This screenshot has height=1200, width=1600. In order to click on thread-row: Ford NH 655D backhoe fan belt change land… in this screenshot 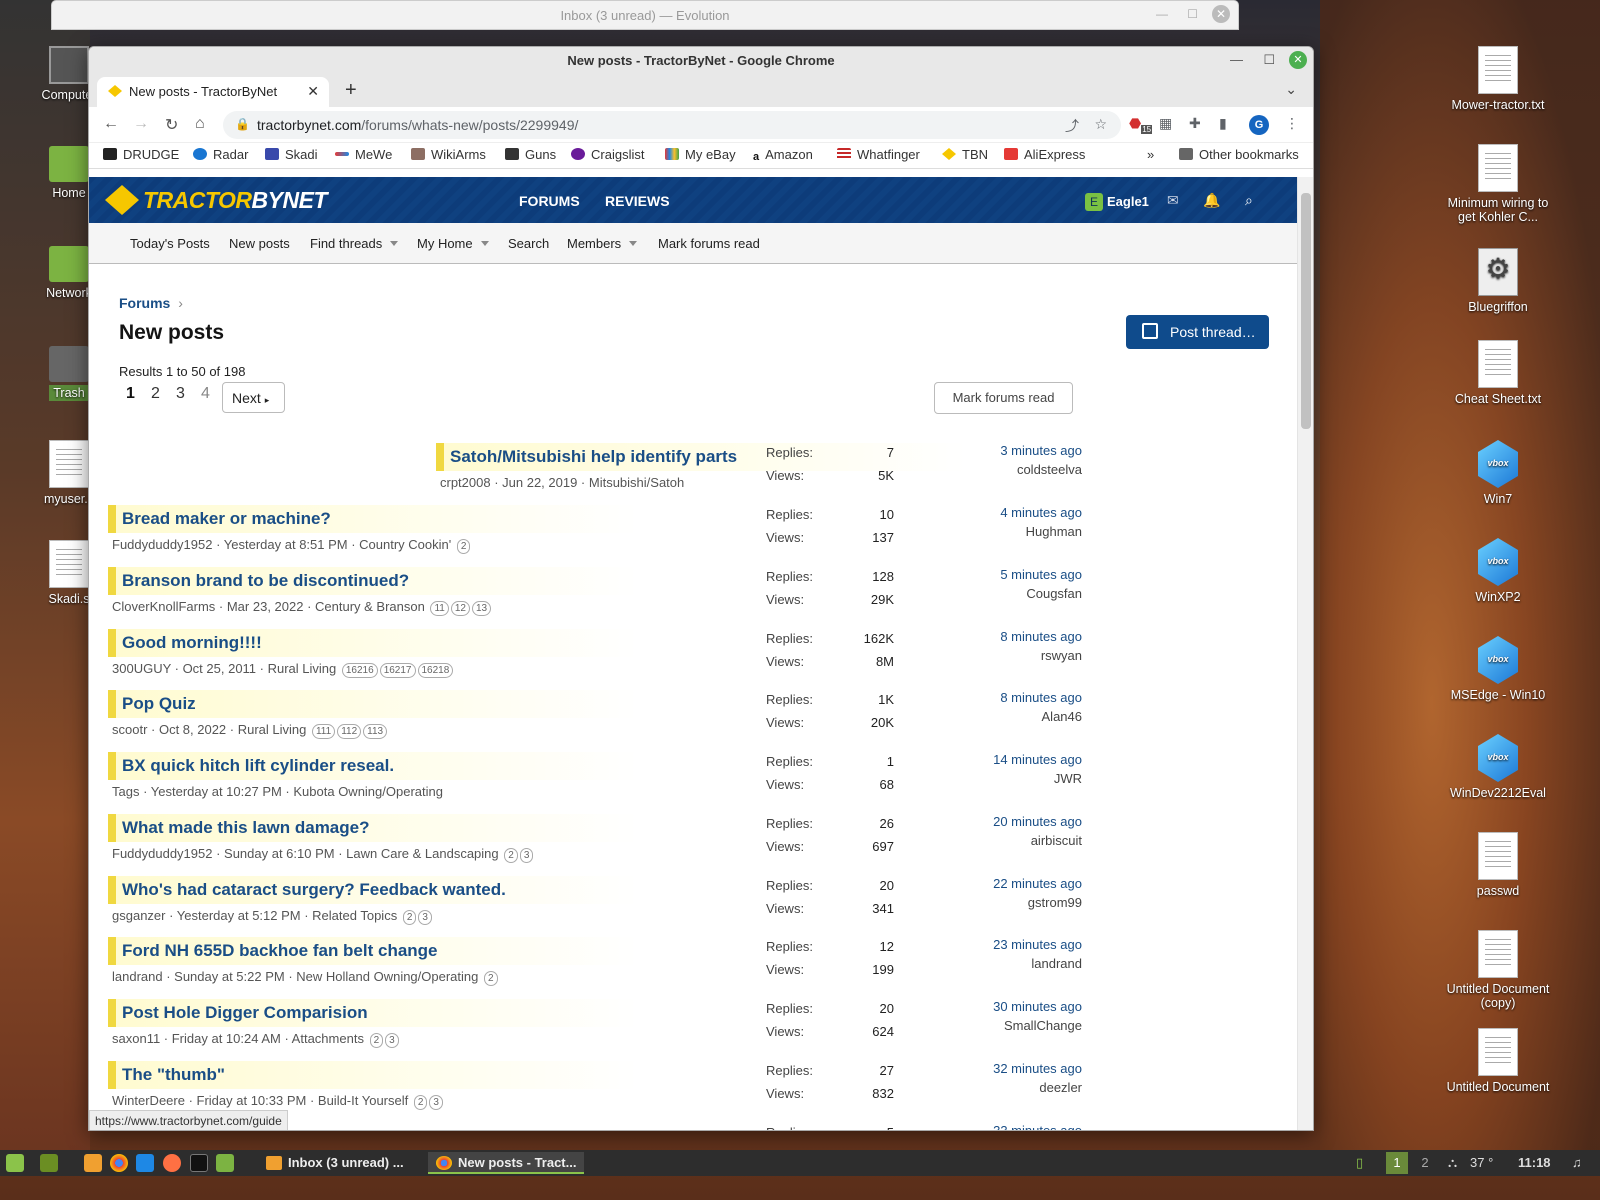, I will do `click(598, 967)`.